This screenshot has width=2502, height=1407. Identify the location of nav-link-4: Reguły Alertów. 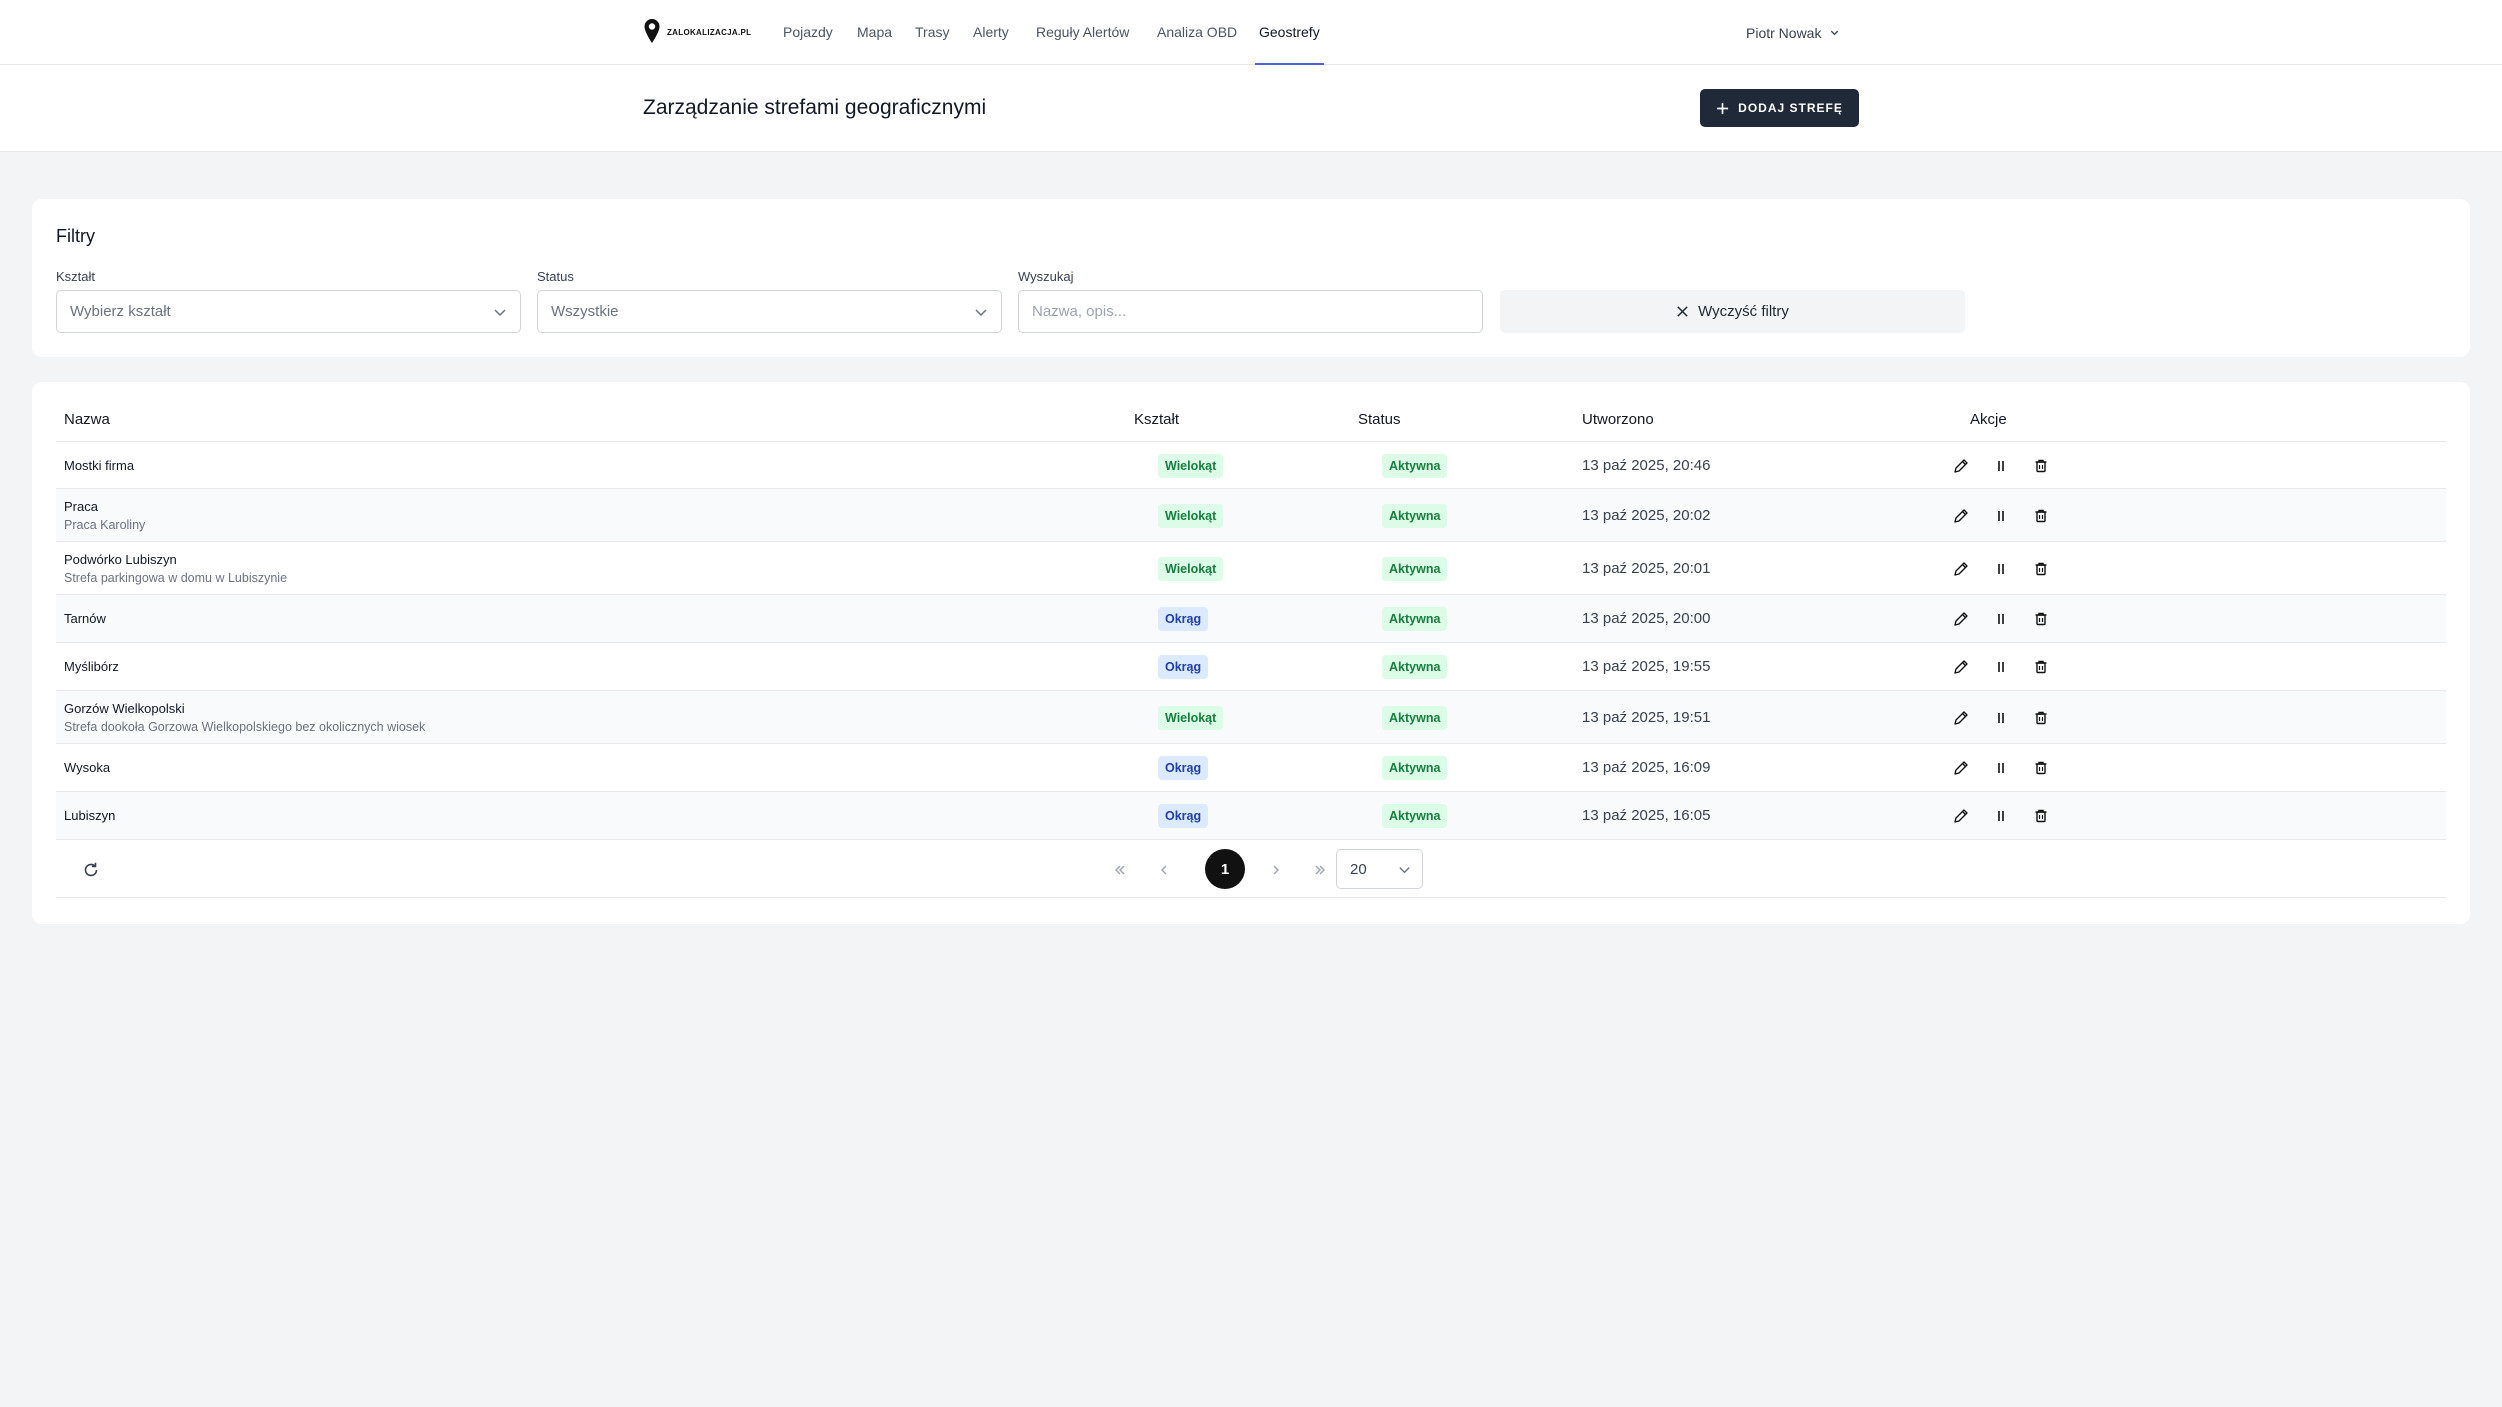
(1082, 32).